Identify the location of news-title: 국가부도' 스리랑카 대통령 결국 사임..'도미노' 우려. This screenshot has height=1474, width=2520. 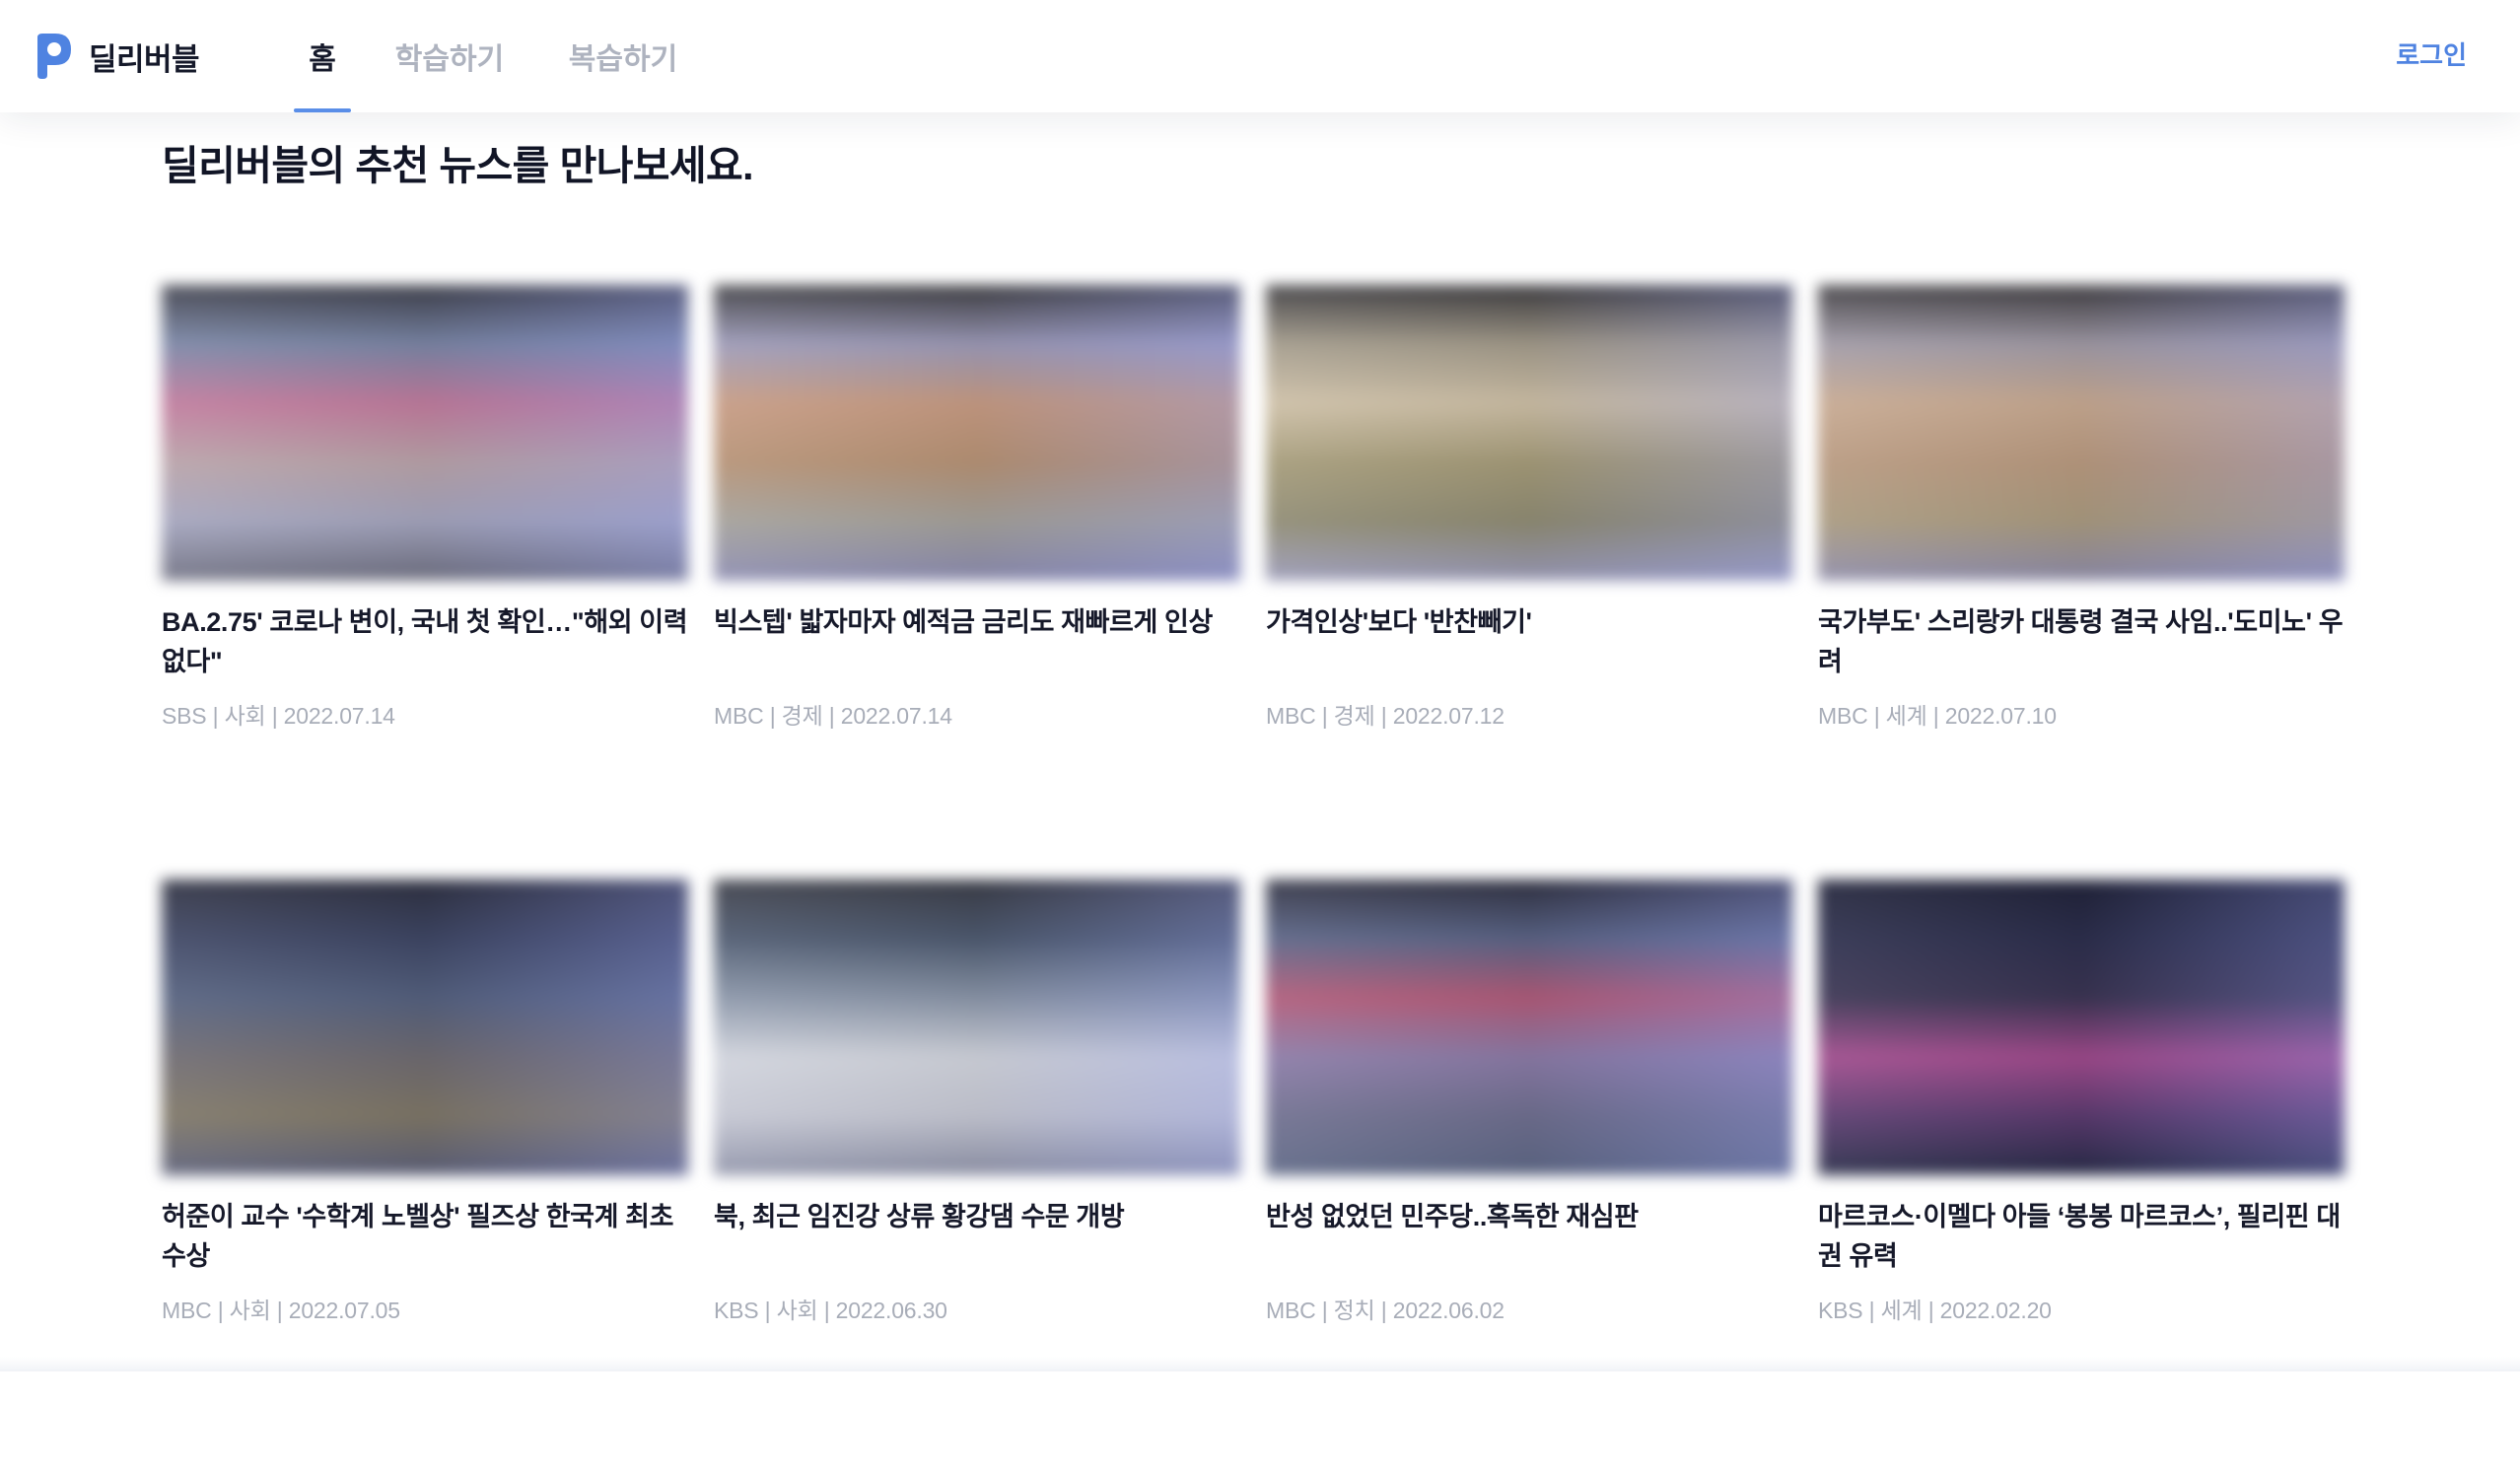
(2081, 641).